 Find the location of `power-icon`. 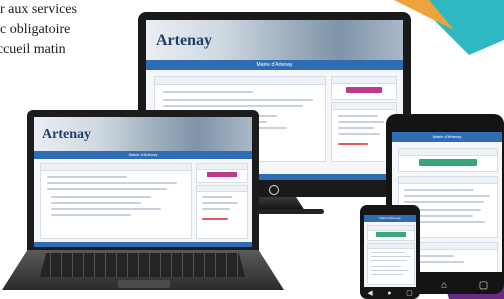

power-icon is located at coordinates (274, 190).